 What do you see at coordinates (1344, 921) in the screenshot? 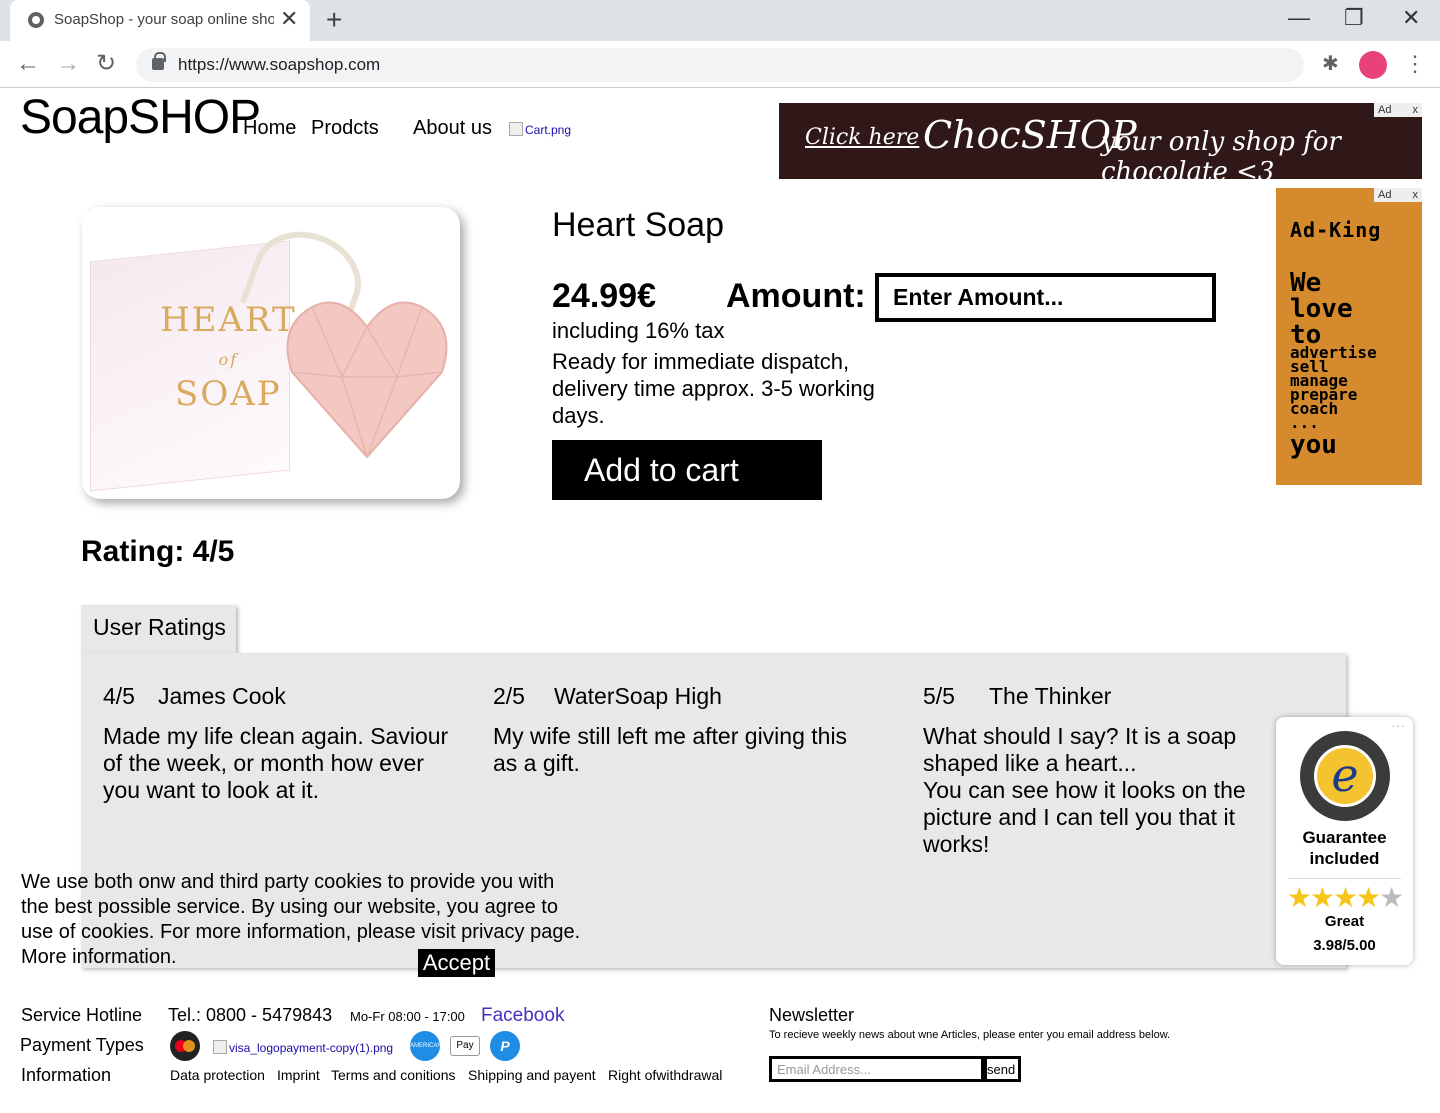
I see `rating-label: Great` at bounding box center [1344, 921].